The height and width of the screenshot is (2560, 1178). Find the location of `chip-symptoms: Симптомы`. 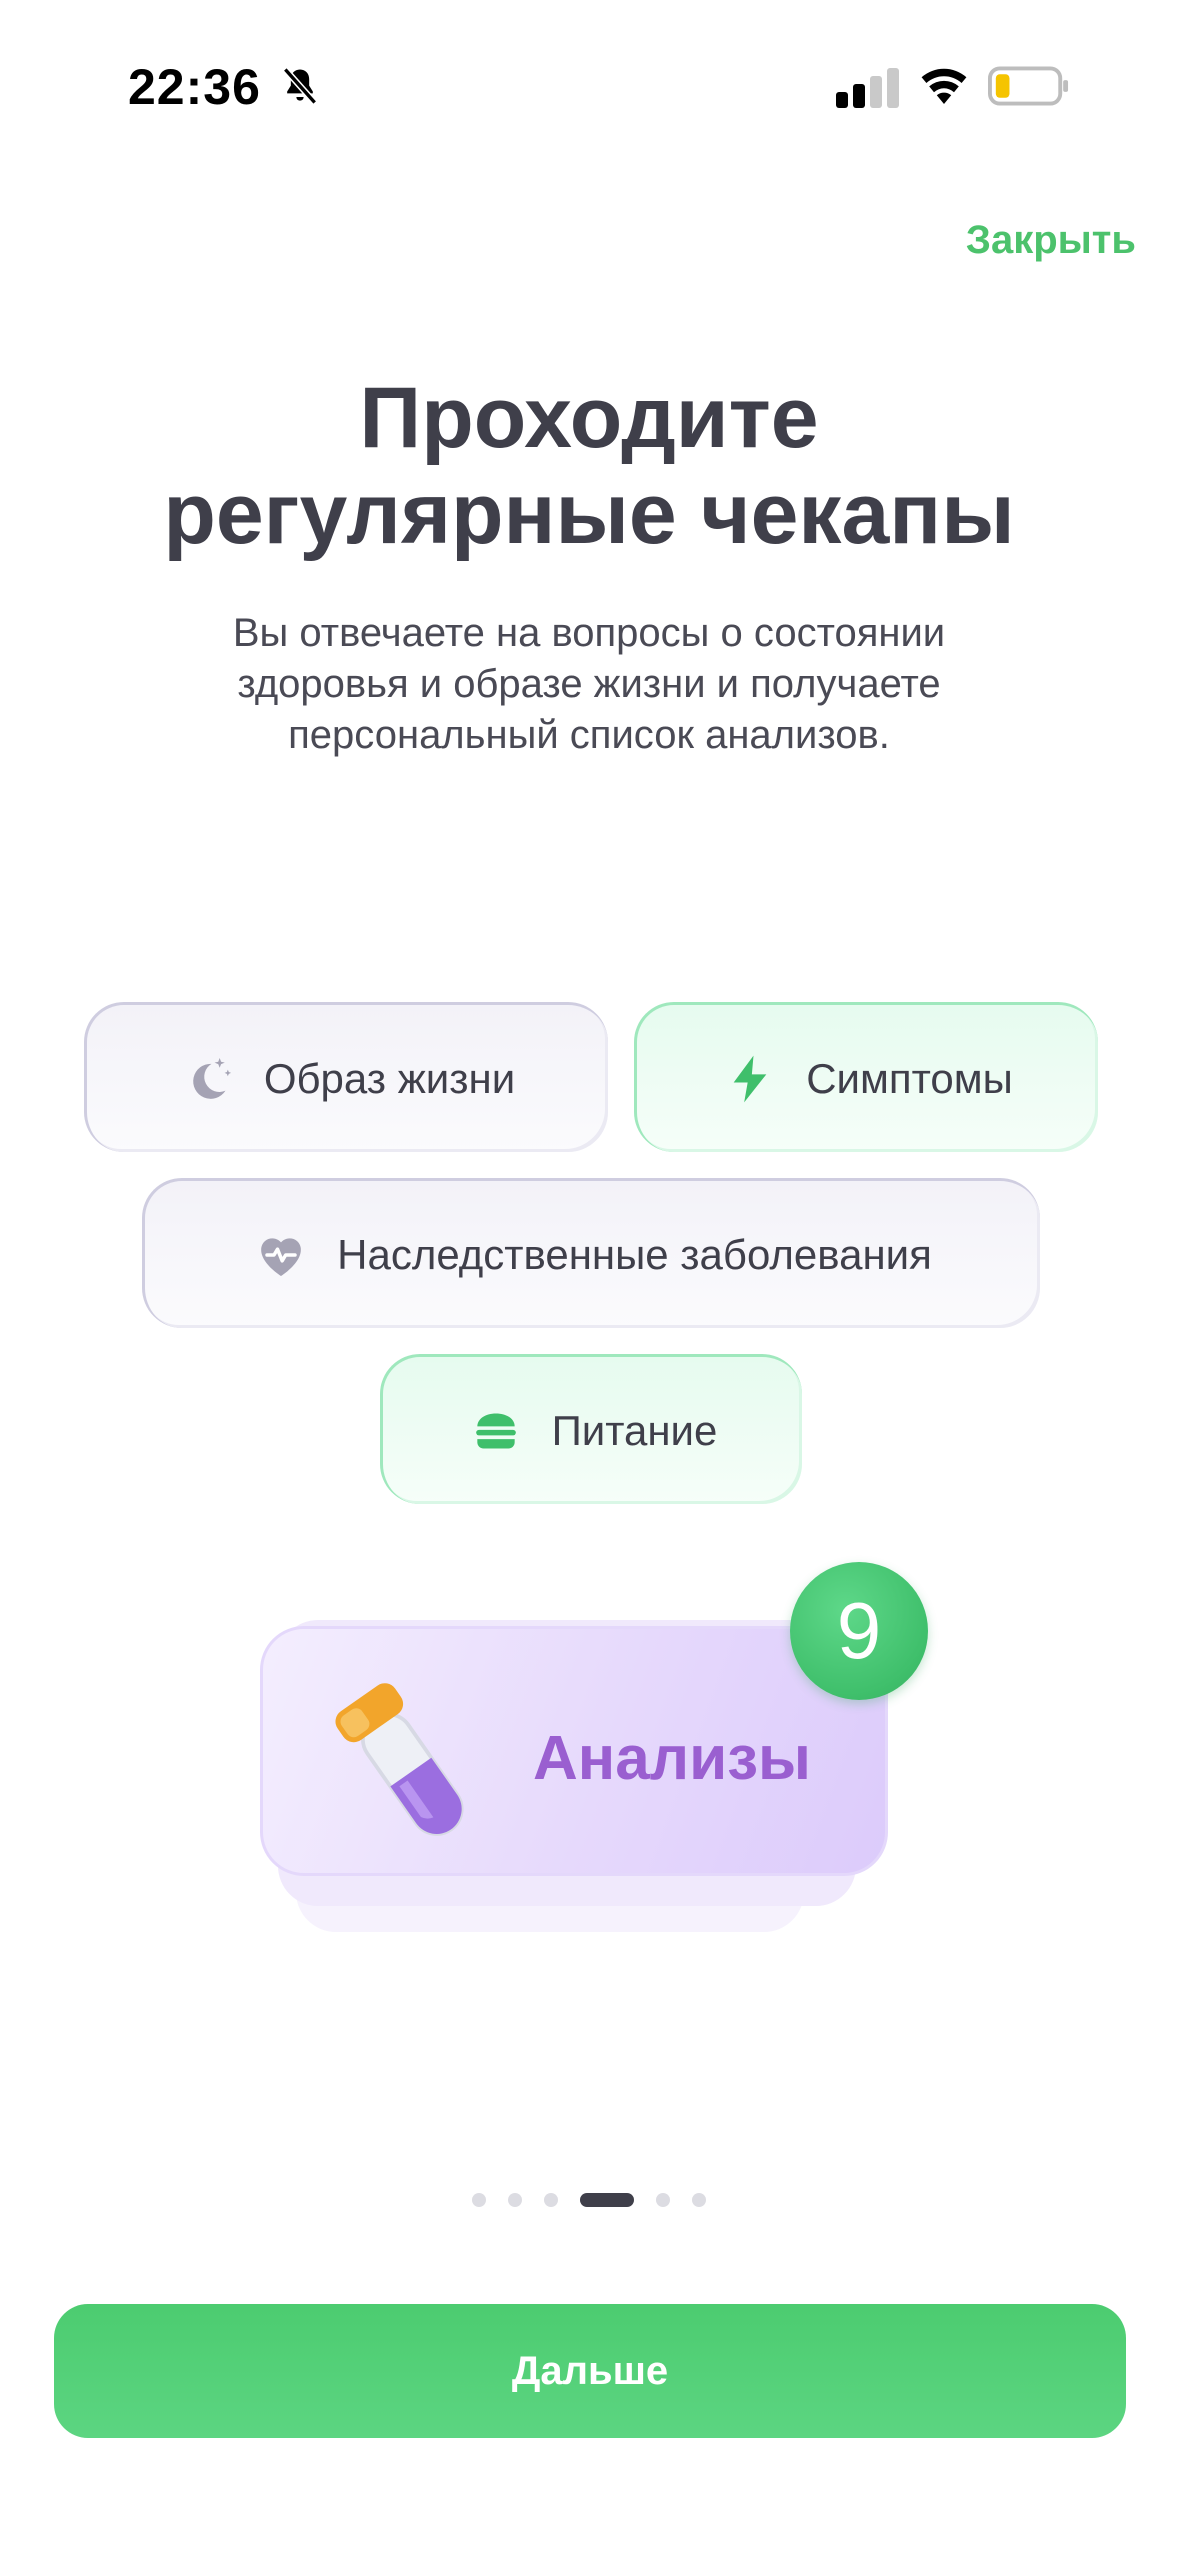

chip-symptoms: Симптомы is located at coordinates (866, 1077).